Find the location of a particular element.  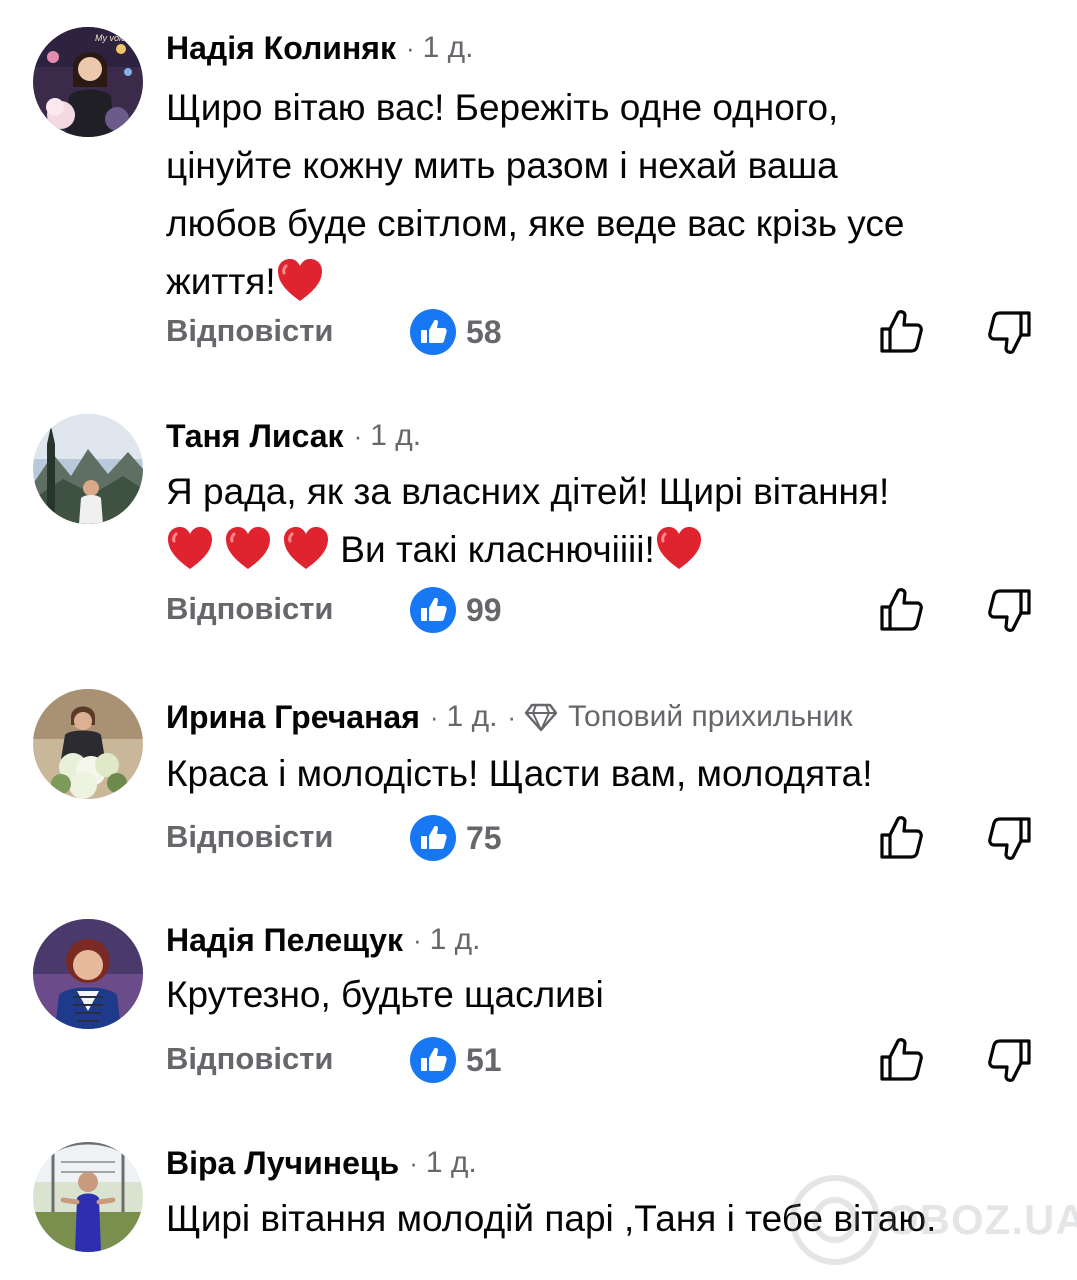

like-count-value: 51 is located at coordinates (484, 1059).